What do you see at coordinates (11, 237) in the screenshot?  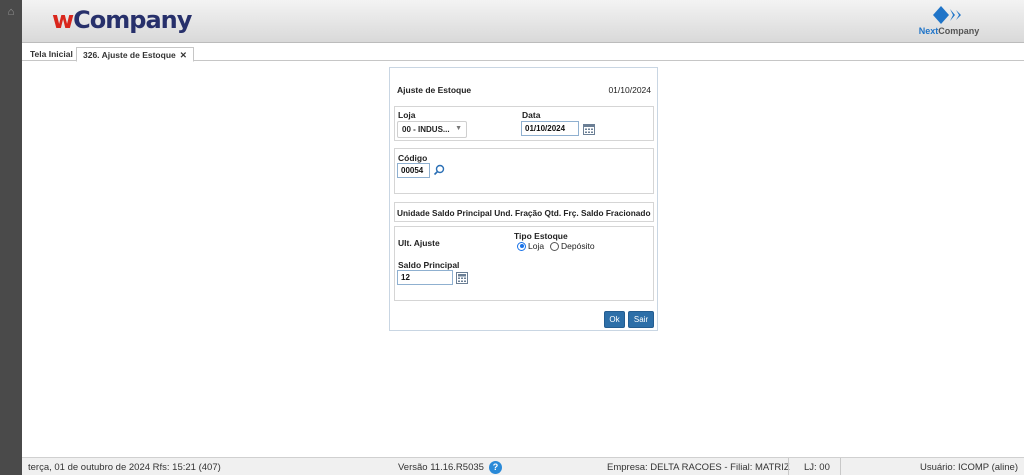 I see `left-sidebar-strip: ⌂` at bounding box center [11, 237].